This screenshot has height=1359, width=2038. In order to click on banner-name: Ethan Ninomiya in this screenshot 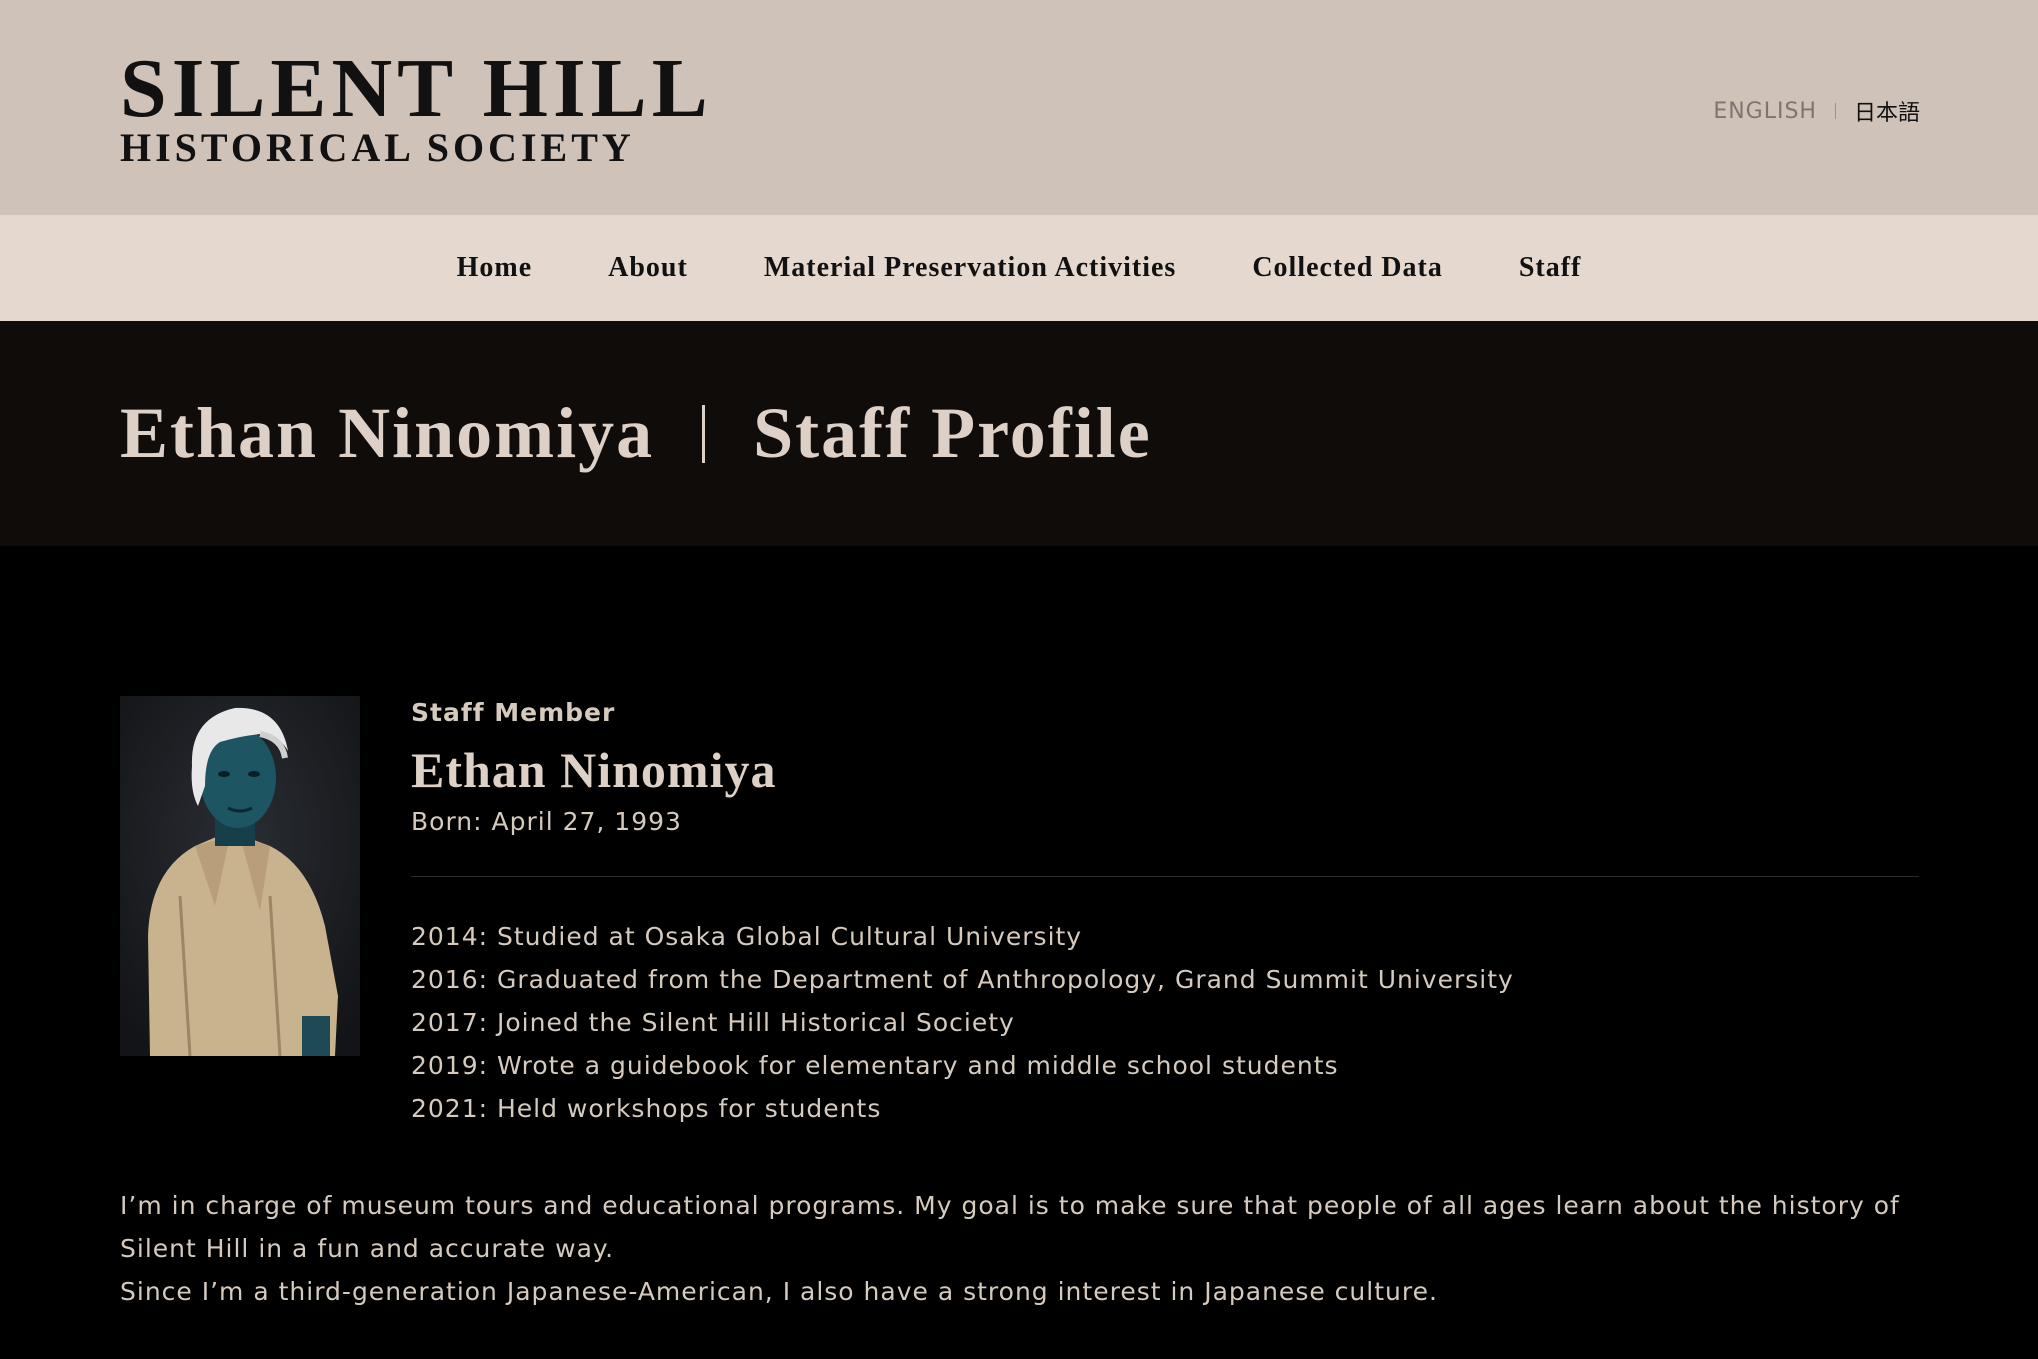, I will do `click(387, 433)`.